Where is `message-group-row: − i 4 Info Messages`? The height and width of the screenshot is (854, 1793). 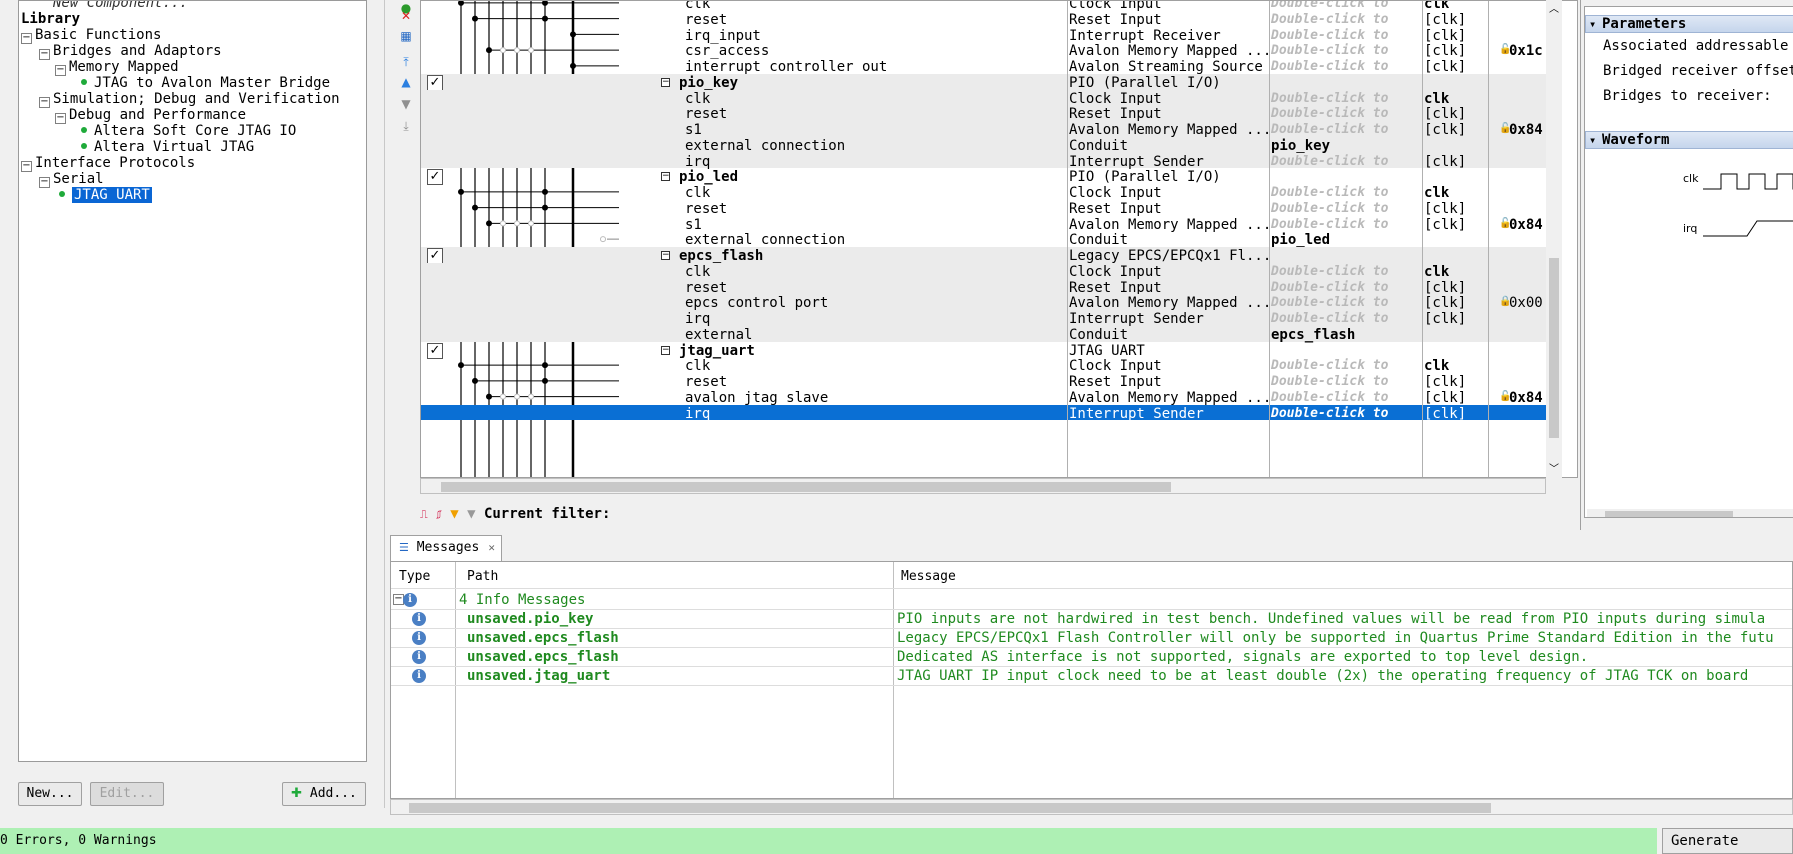
message-group-row: − i 4 Info Messages is located at coordinates (1091, 599).